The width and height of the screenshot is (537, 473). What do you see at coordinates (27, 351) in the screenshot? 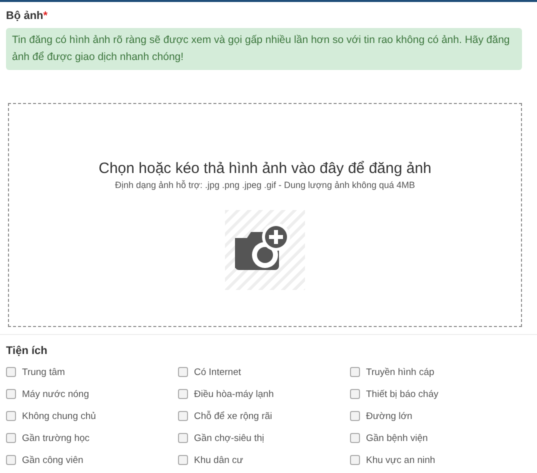
I see `section-title: Tiện ích` at bounding box center [27, 351].